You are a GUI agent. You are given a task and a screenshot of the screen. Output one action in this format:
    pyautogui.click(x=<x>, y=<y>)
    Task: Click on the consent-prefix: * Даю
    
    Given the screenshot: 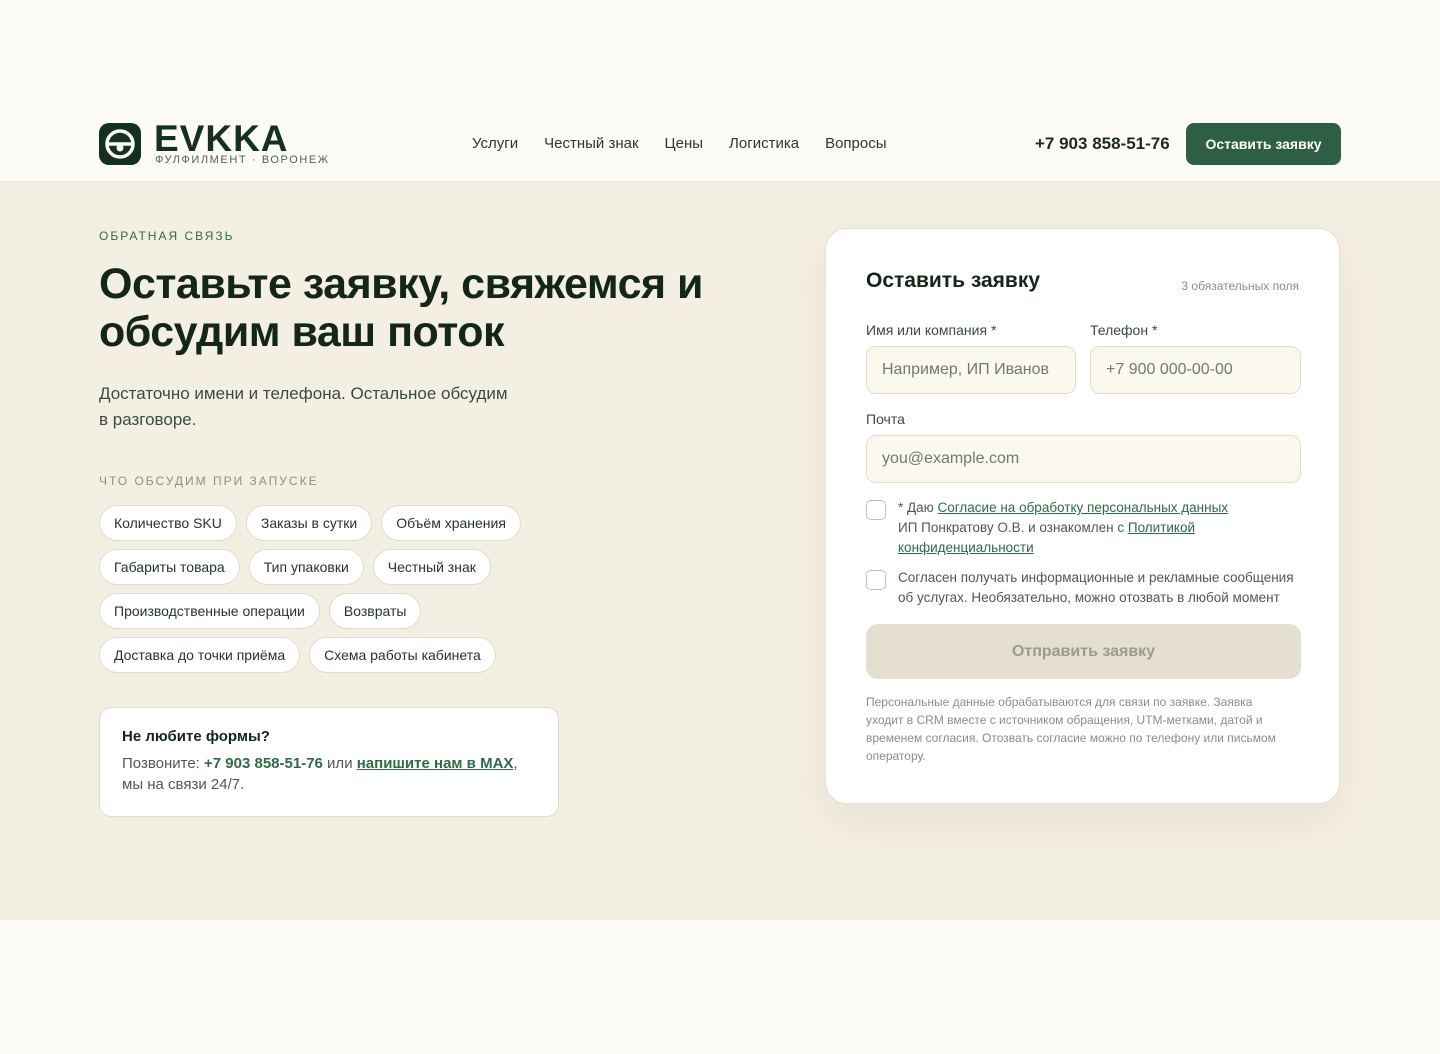 What is the action you would take?
    pyautogui.click(x=918, y=507)
    